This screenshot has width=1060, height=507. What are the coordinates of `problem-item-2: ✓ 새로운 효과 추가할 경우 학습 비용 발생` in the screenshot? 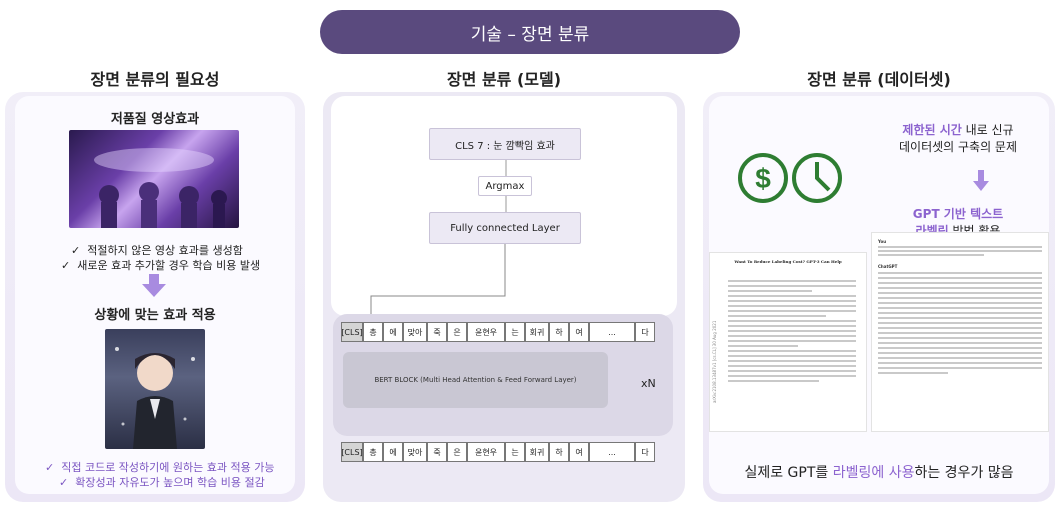 It's located at (161, 265).